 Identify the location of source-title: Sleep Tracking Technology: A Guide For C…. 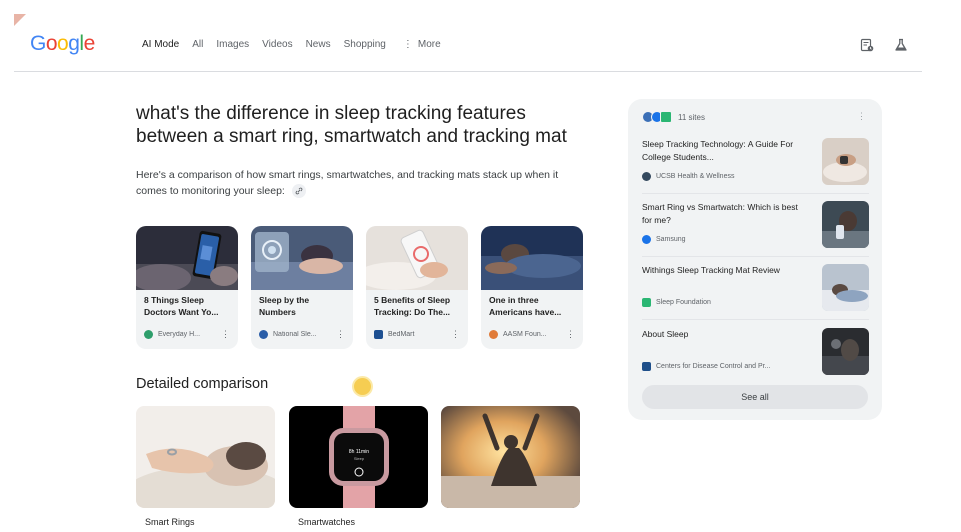
(718, 150).